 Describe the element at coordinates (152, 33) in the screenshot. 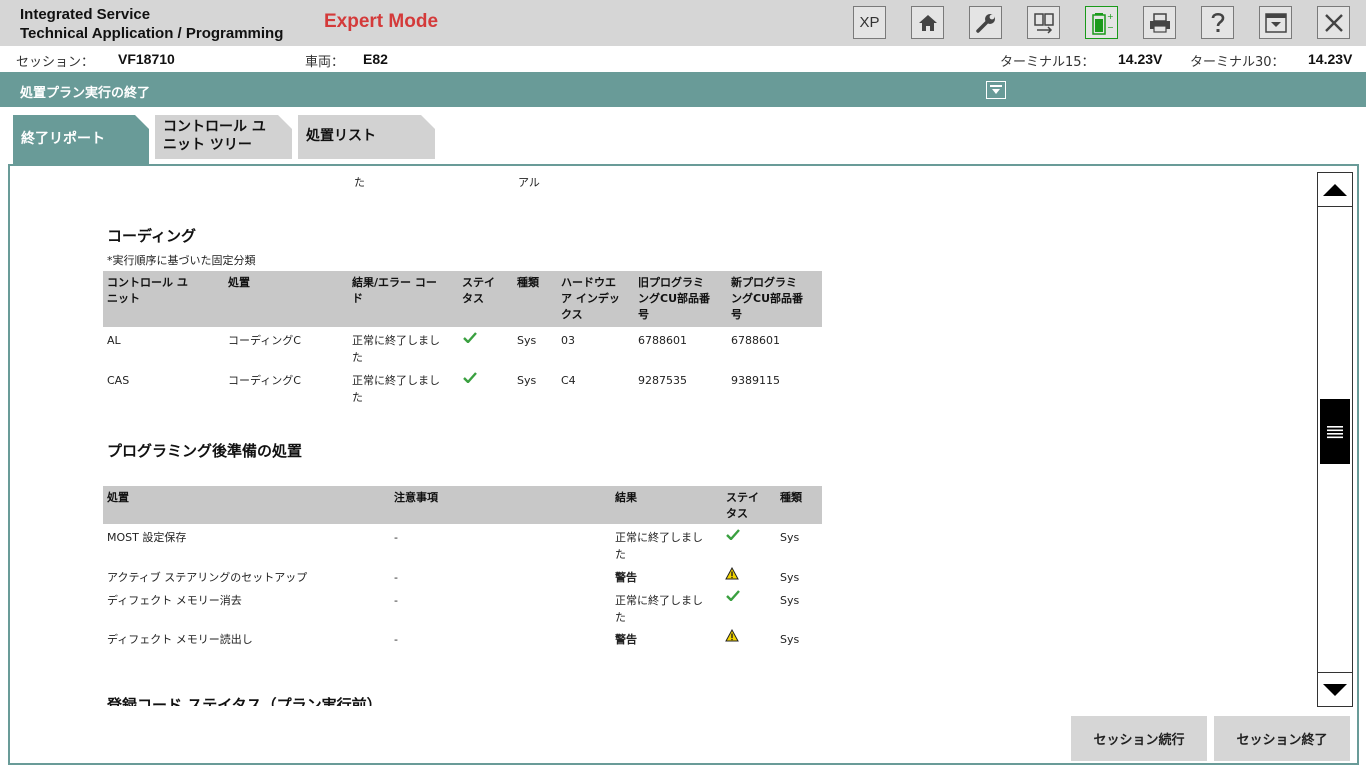

I see `app-title-line2: Technical Application / Programming` at that location.